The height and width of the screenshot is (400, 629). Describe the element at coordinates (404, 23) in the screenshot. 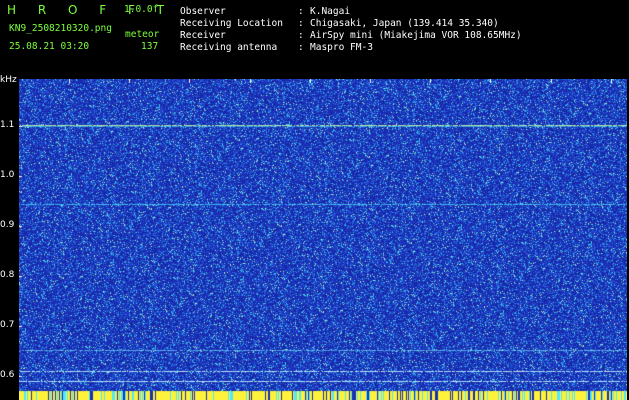

I see `info-row-location-value: Chigasaki, Japan (139.414 35.340)` at that location.